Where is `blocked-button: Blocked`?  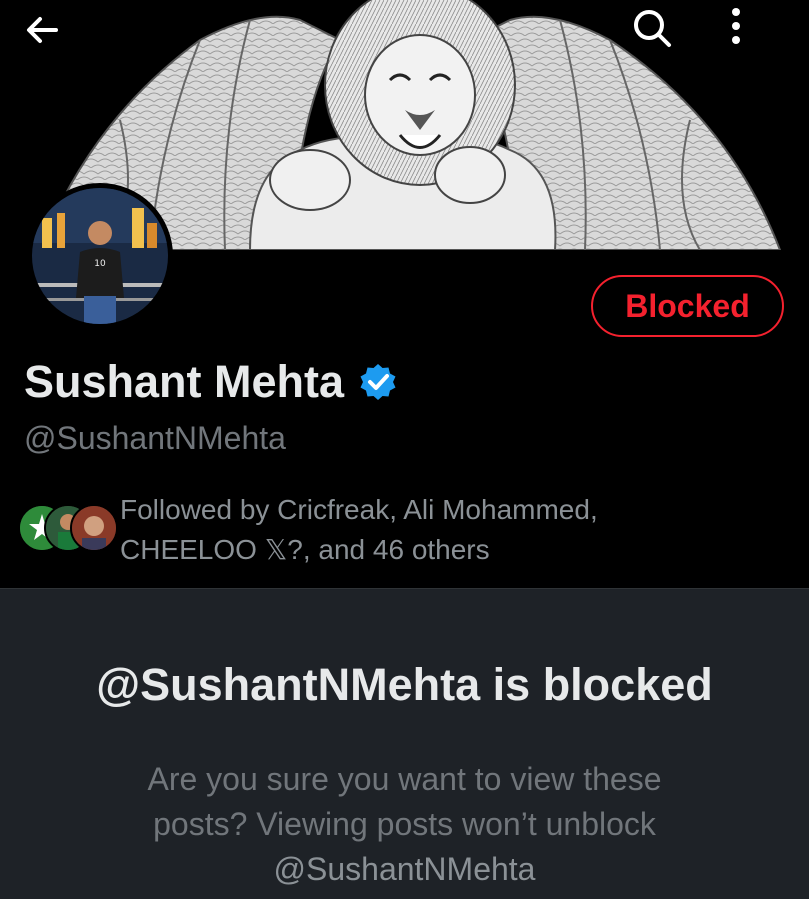 blocked-button: Blocked is located at coordinates (687, 306).